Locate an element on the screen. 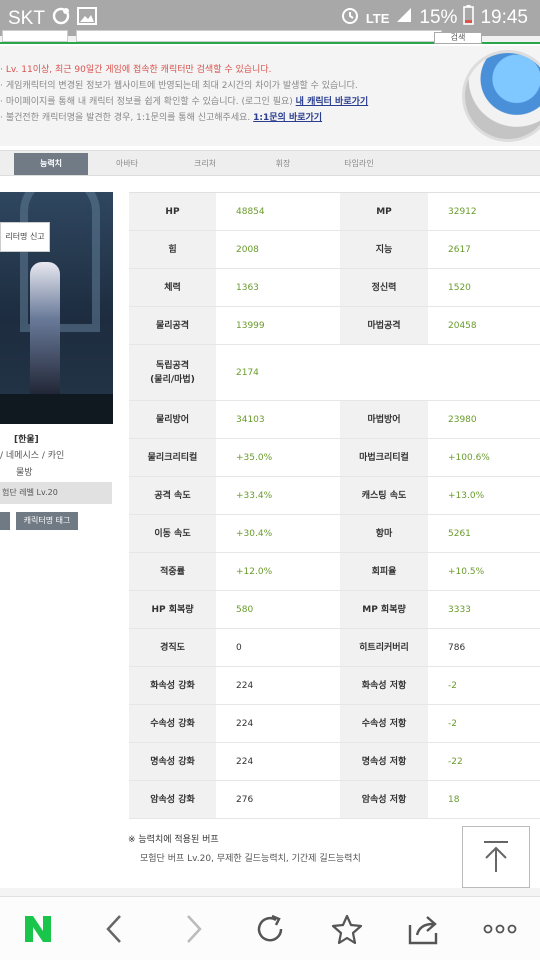 Image resolution: width=540 pixels, height=960 pixels. character-name: [한울] is located at coordinates (26, 440).